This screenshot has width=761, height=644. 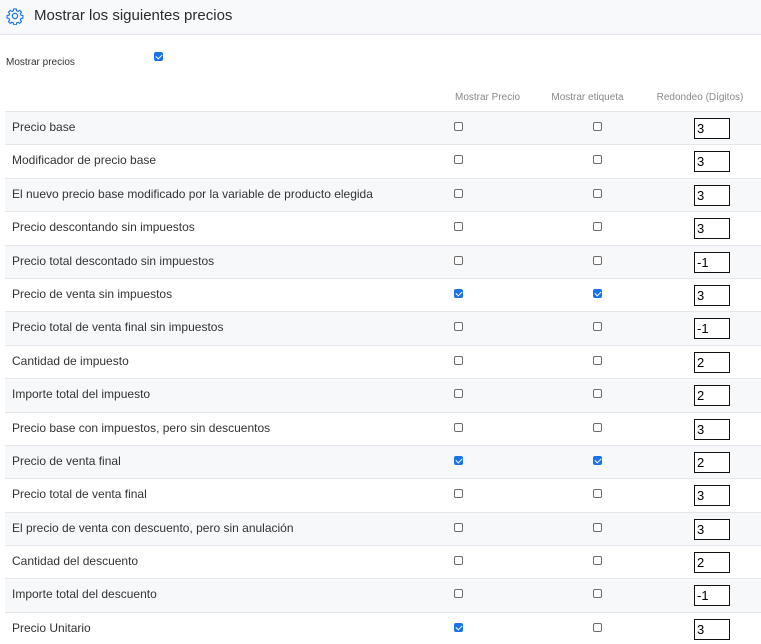 What do you see at coordinates (383, 461) in the screenshot?
I see `table-row: Precio de venta final` at bounding box center [383, 461].